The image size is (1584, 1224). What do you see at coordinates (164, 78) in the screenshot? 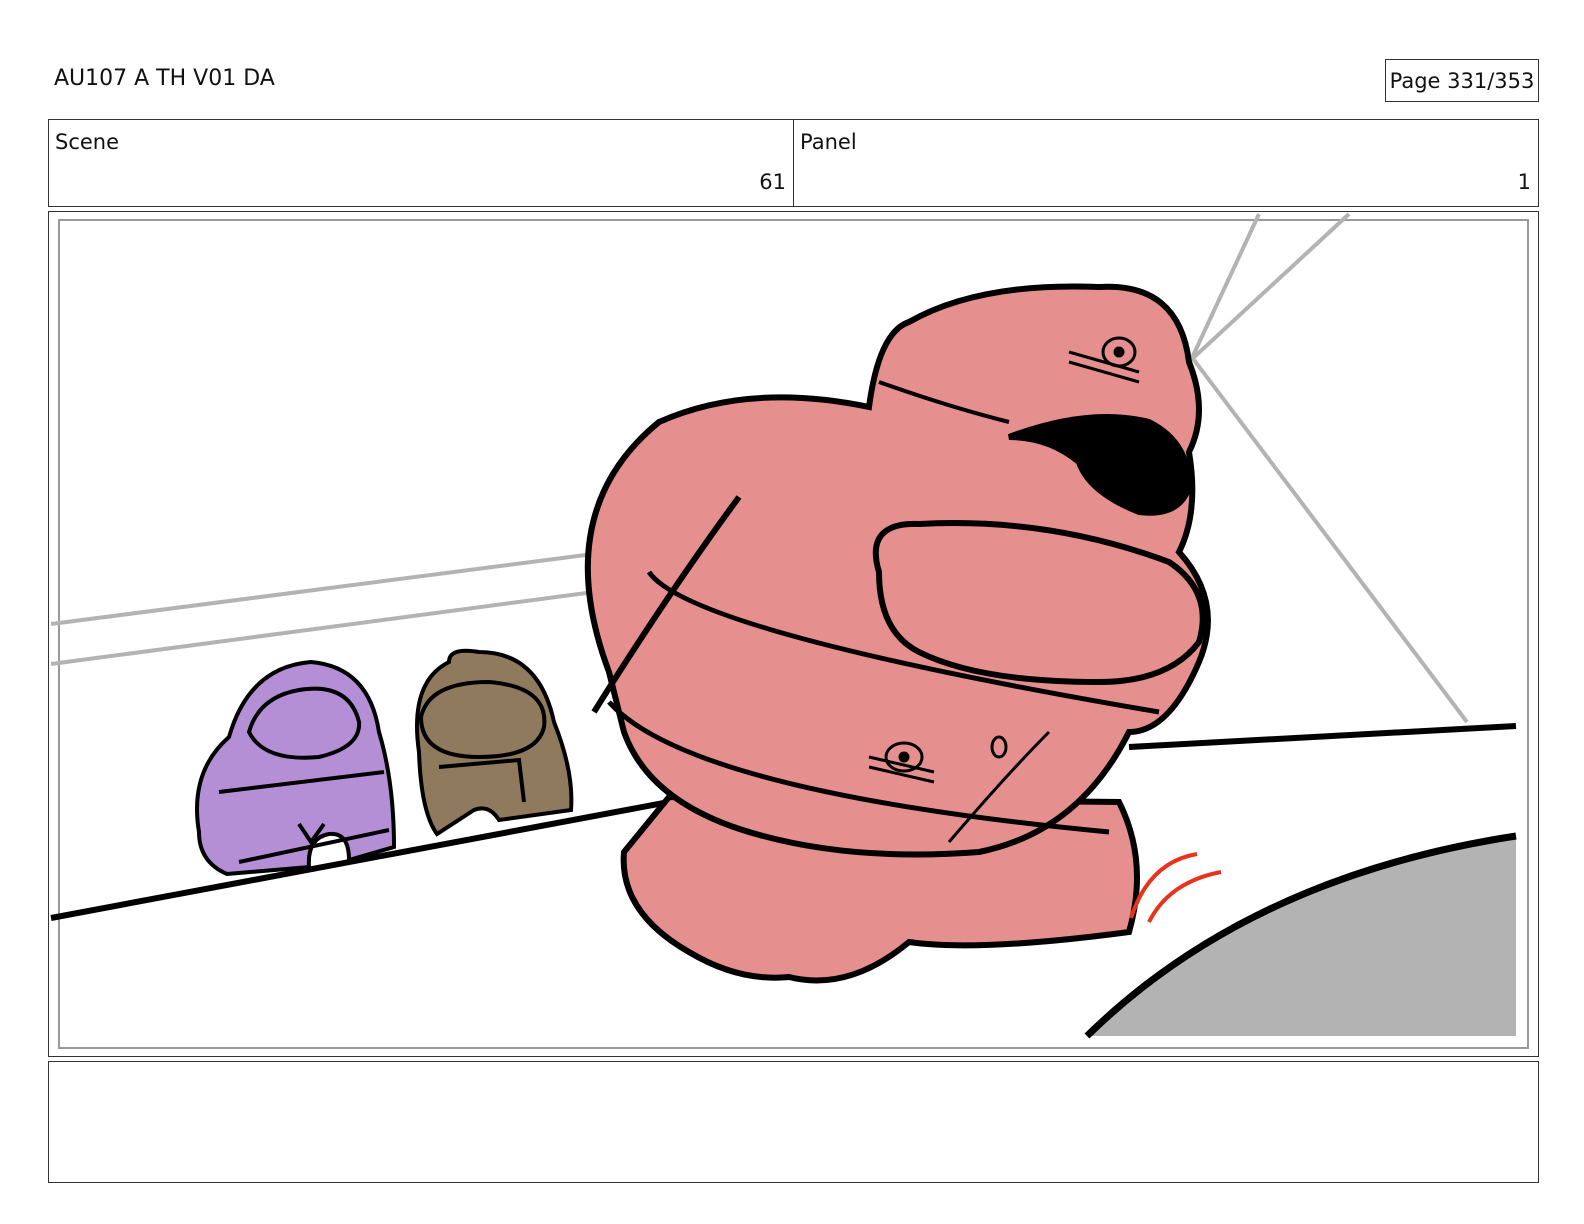
I see `doc-title: AU107 A TH V01 DA` at bounding box center [164, 78].